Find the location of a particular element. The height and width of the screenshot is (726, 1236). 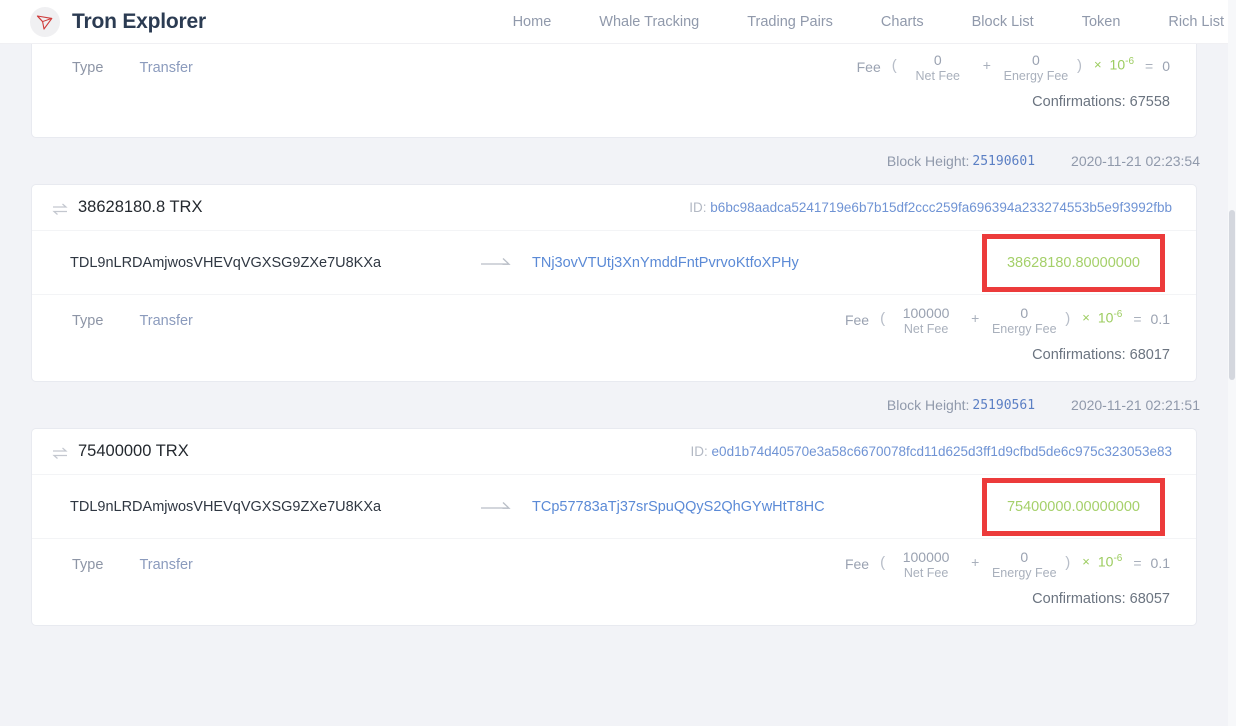

block-height-value: 25190601 is located at coordinates (1003, 161).